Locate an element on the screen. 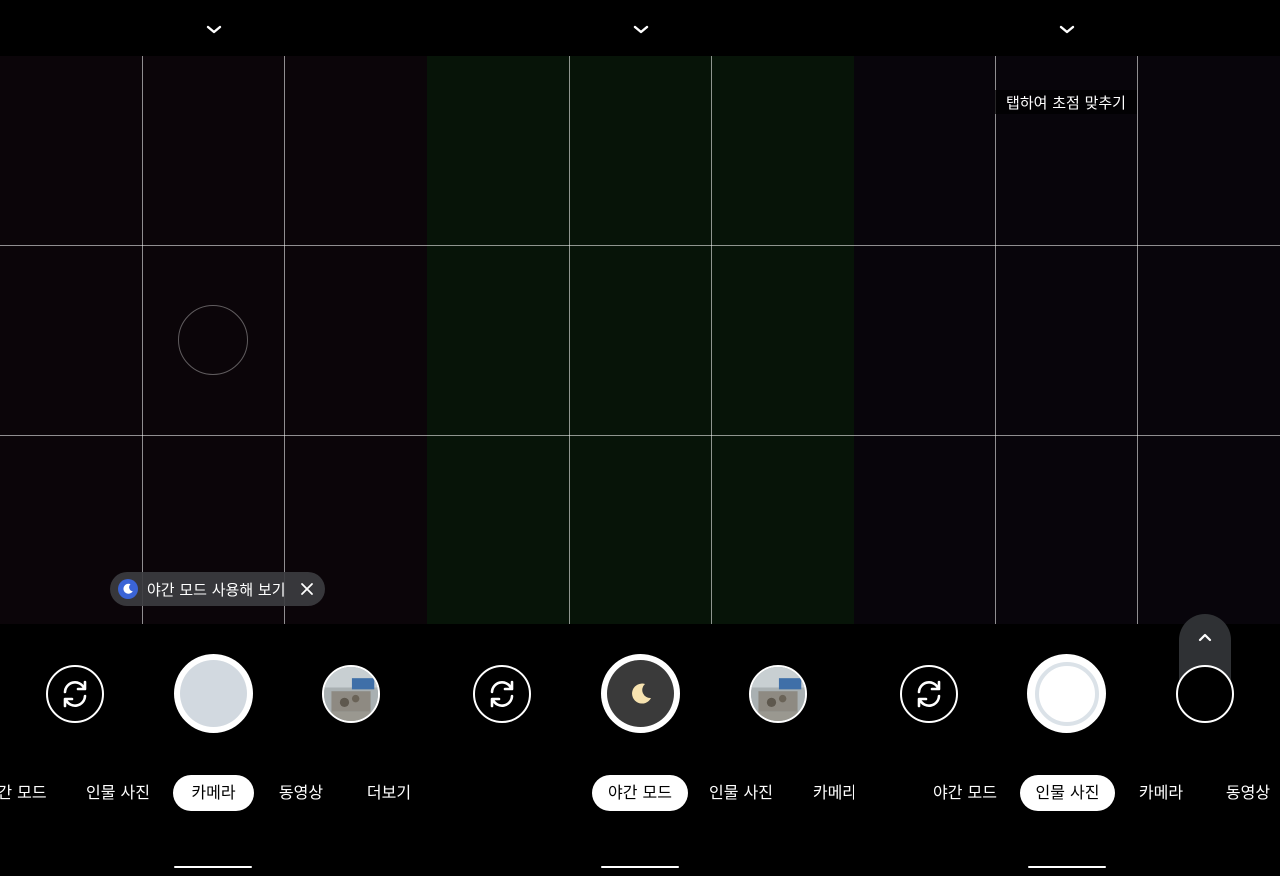 The height and width of the screenshot is (876, 1280). gallery-thumbnail-empty is located at coordinates (1205, 694).